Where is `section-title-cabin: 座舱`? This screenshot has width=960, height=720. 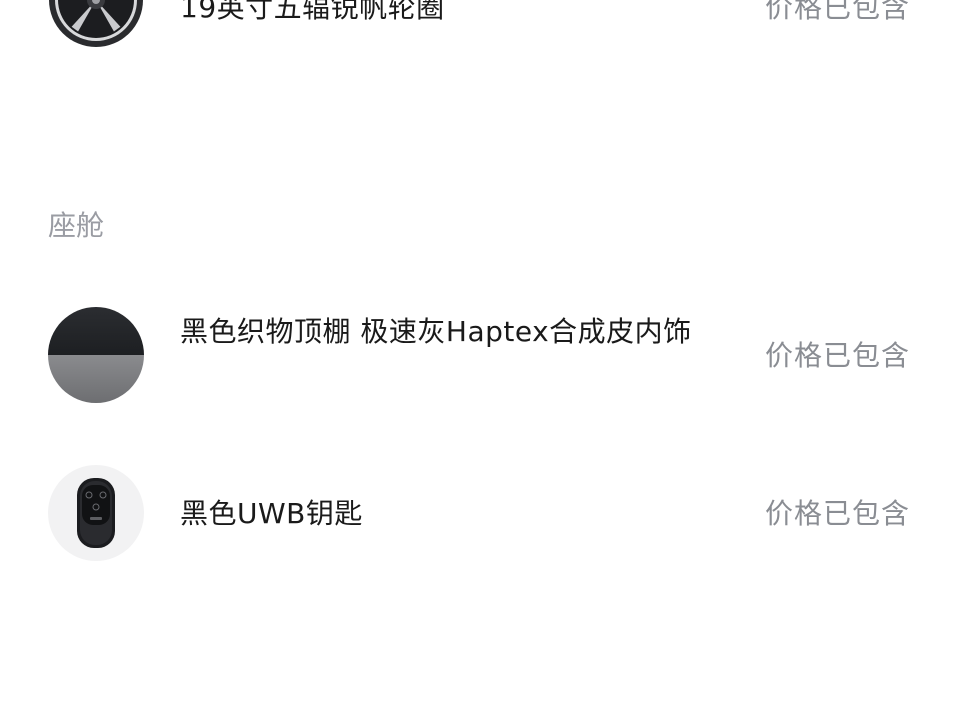
section-title-cabin: 座舱 is located at coordinates (76, 225).